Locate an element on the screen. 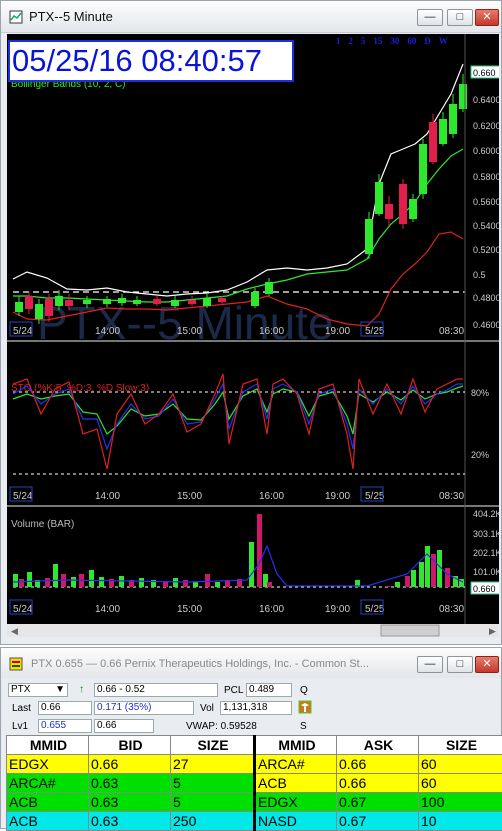 The width and height of the screenshot is (502, 831). symbol-value: PTX is located at coordinates (20, 689).